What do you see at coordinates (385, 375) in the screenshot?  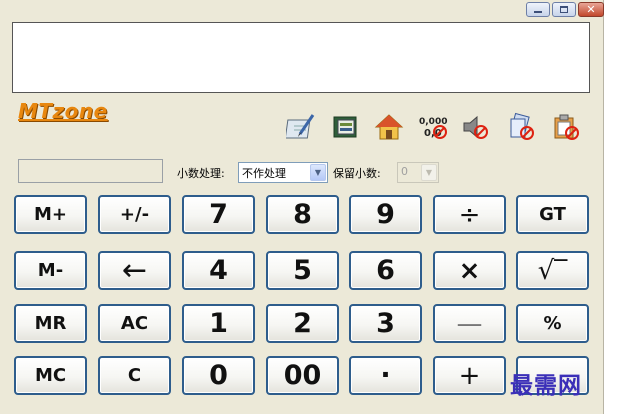 I see `decimal-point-button: ·` at bounding box center [385, 375].